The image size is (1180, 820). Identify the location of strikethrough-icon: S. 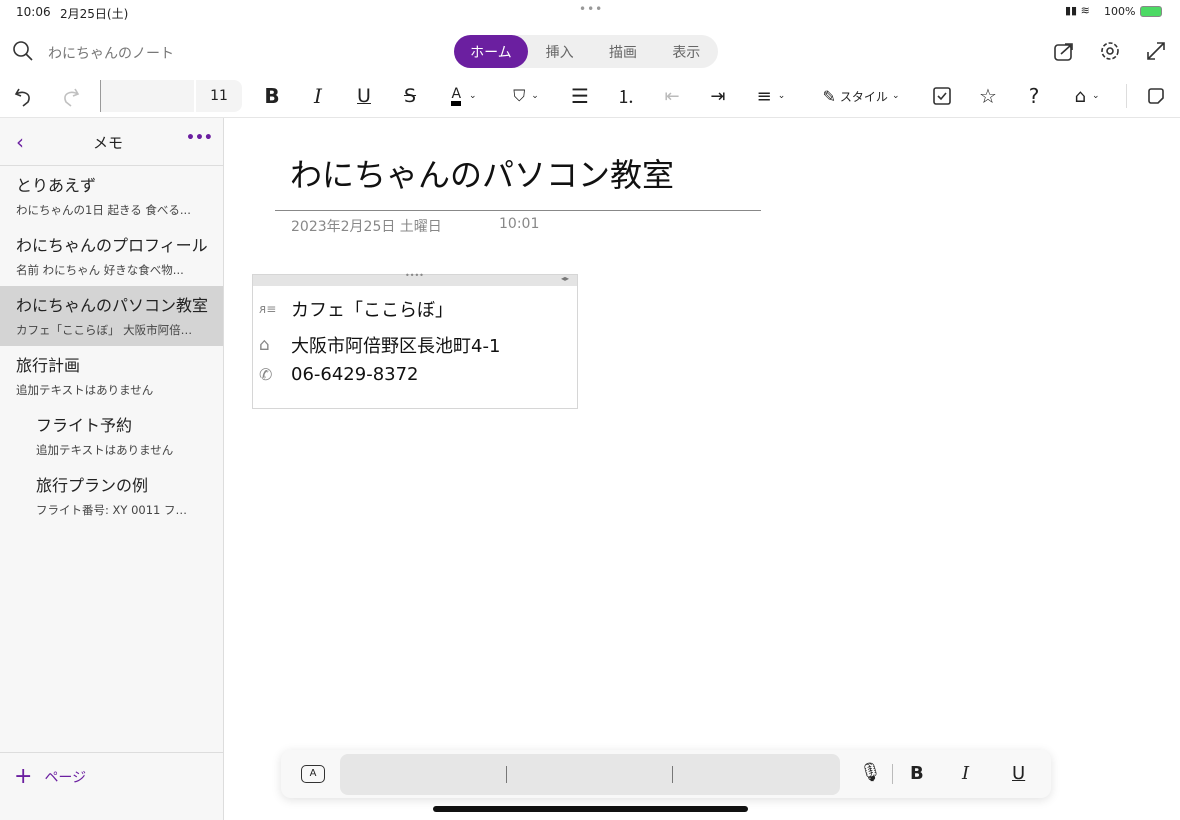
(410, 96).